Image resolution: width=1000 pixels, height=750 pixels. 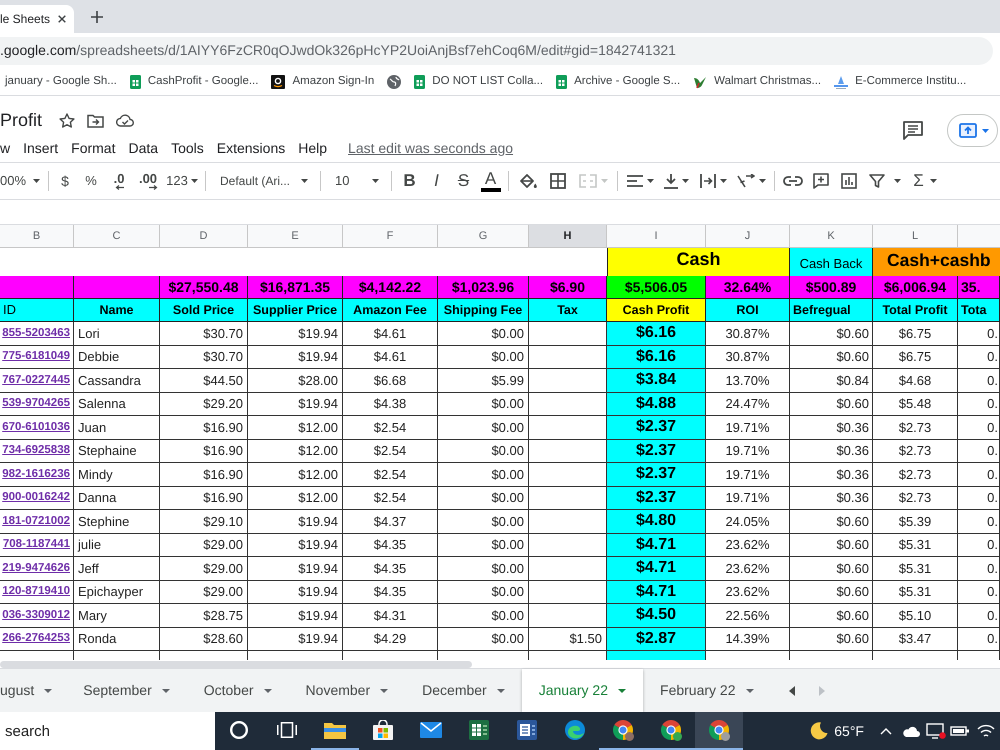 I want to click on stacked-windows-icon, so click(x=287, y=730).